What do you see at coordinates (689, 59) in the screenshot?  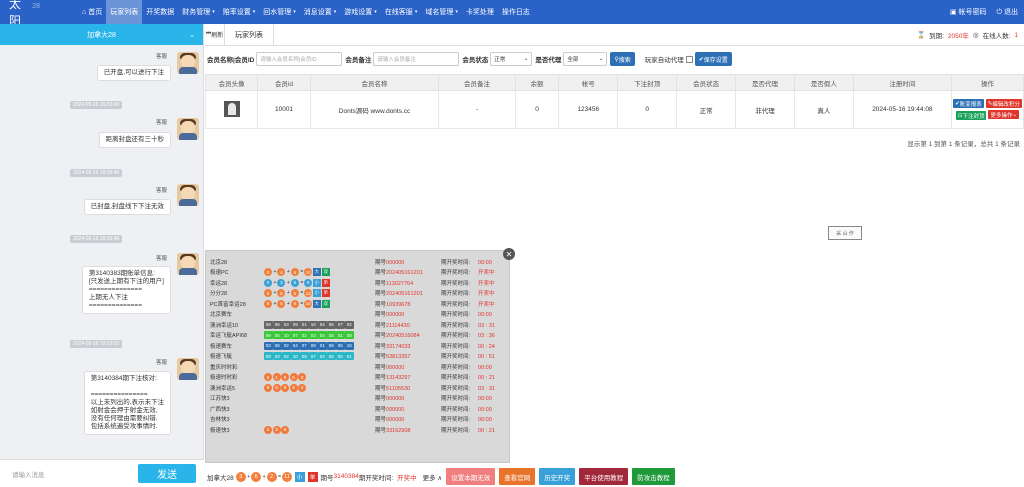 I see `auto-agent-checkbox` at bounding box center [689, 59].